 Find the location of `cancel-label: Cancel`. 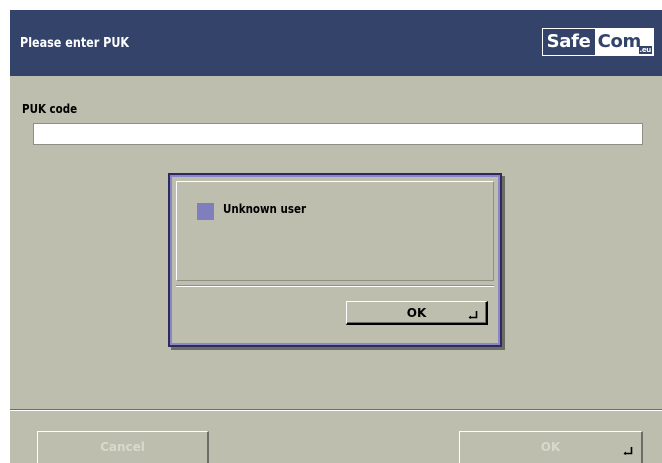

cancel-label: Cancel is located at coordinates (122, 447).